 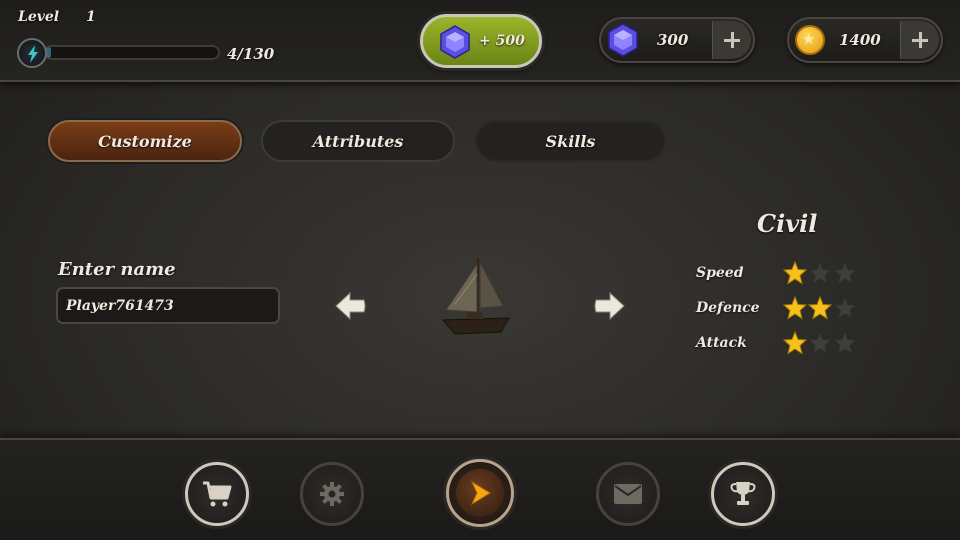 I want to click on gems-counter: 300, so click(x=677, y=40).